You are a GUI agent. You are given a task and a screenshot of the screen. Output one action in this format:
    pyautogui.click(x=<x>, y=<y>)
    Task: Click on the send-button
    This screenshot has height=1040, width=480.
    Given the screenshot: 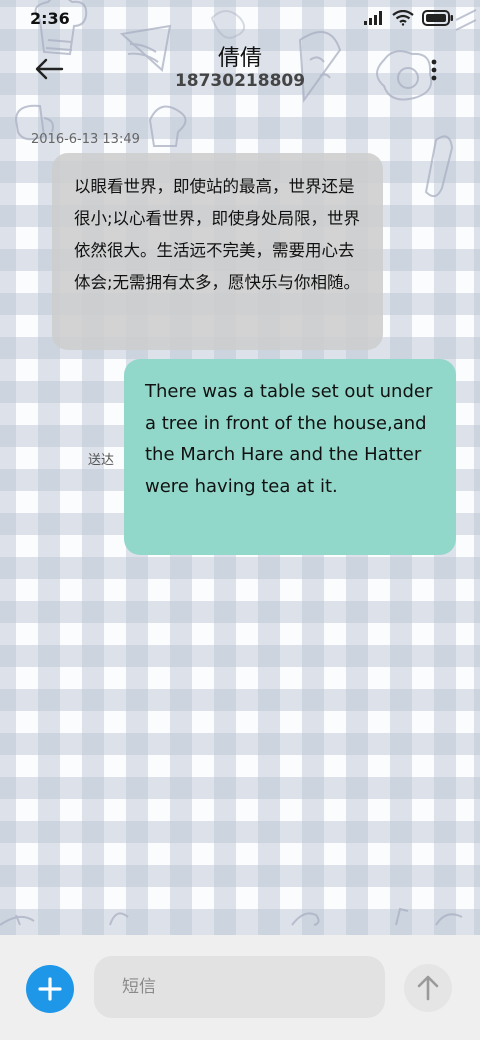 What is the action you would take?
    pyautogui.click(x=428, y=988)
    